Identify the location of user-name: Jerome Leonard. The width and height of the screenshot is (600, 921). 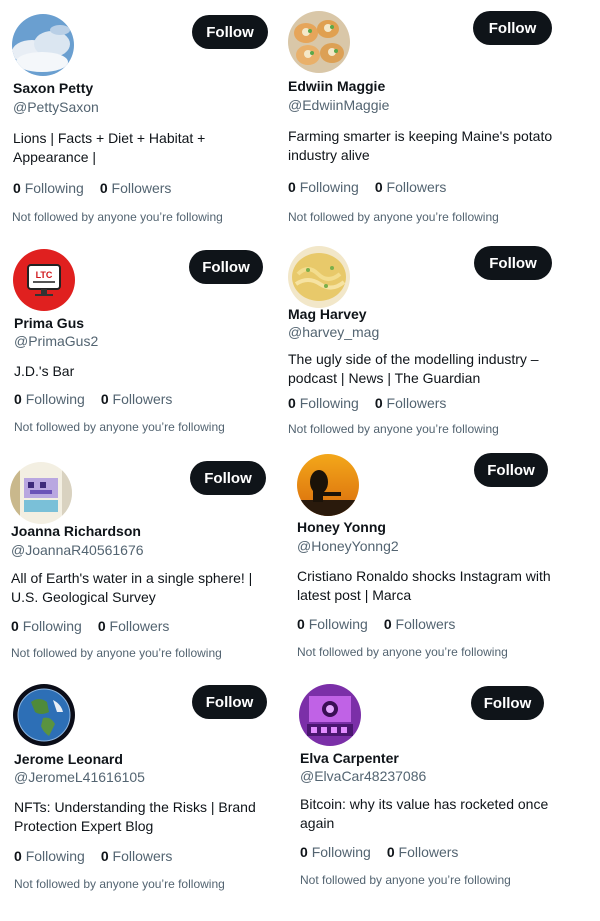
(68, 759).